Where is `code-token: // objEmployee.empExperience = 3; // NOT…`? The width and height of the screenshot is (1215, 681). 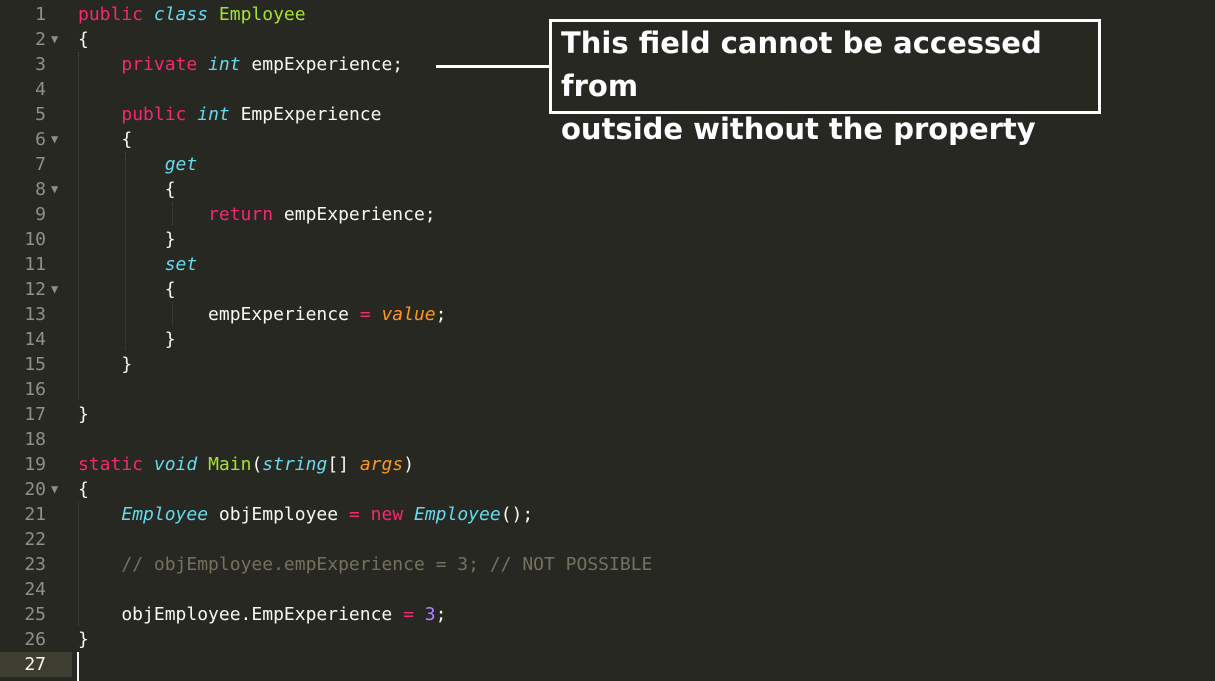
code-token: // objEmployee.empExperience = 3; // NOT… is located at coordinates (387, 564).